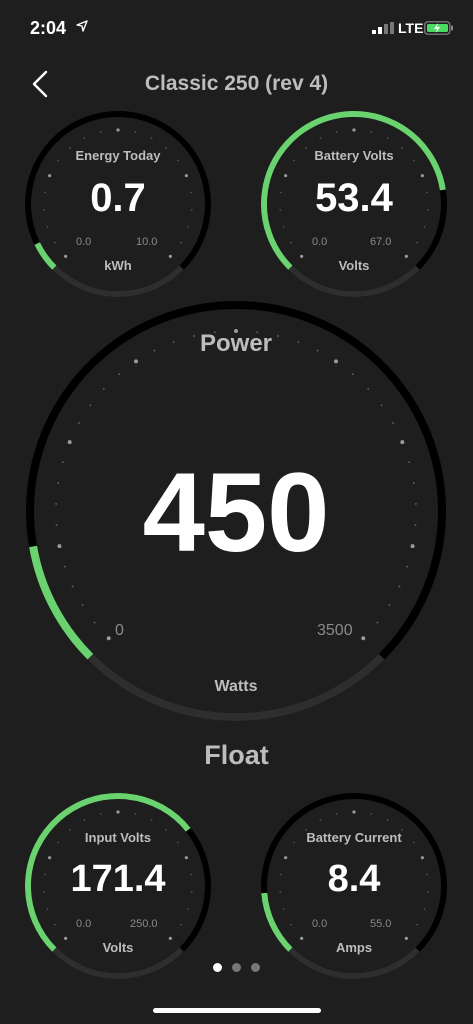 The image size is (473, 1024). I want to click on input-volts-gauge: Input Volts 171.4 0.0 250.0 Volts, so click(118, 886).